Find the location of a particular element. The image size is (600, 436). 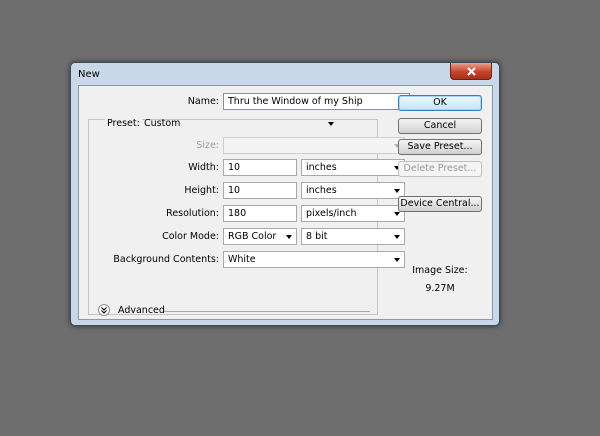

height-label: Height: is located at coordinates (201, 190).